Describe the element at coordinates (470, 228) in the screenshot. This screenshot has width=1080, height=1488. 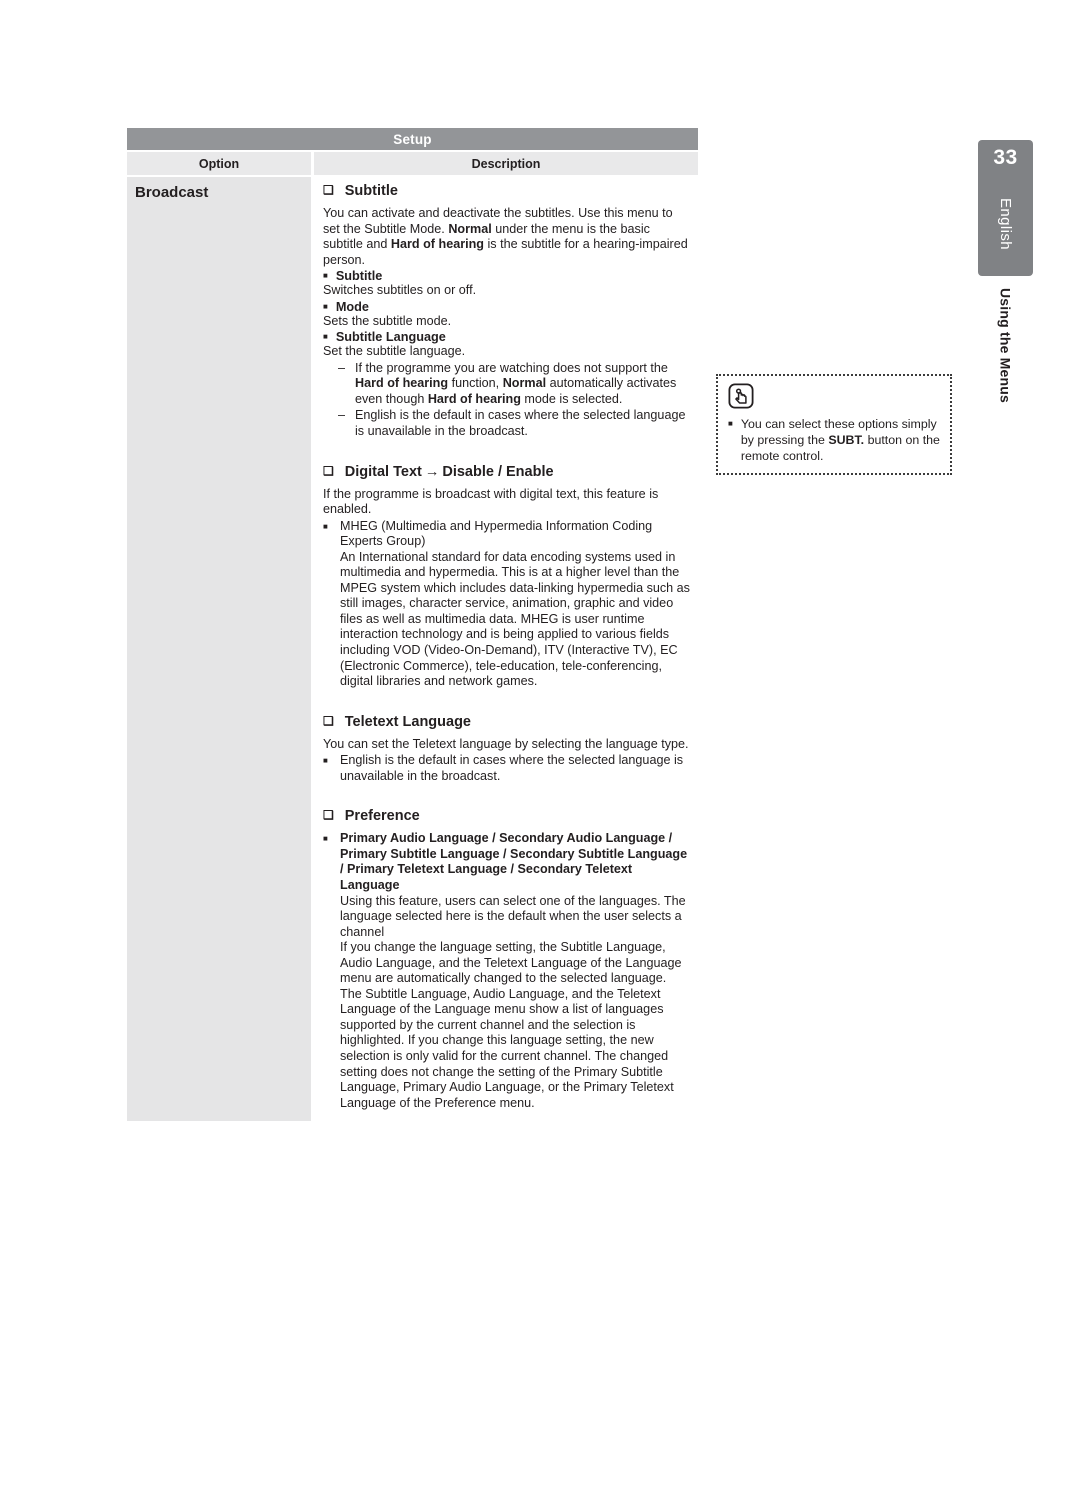
I see `subtitle-intro-bold-1: Normal` at that location.